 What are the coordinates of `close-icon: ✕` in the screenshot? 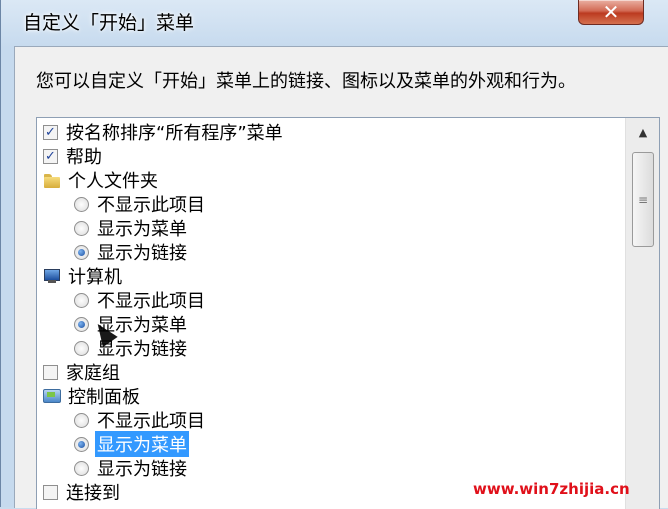 It's located at (611, 12).